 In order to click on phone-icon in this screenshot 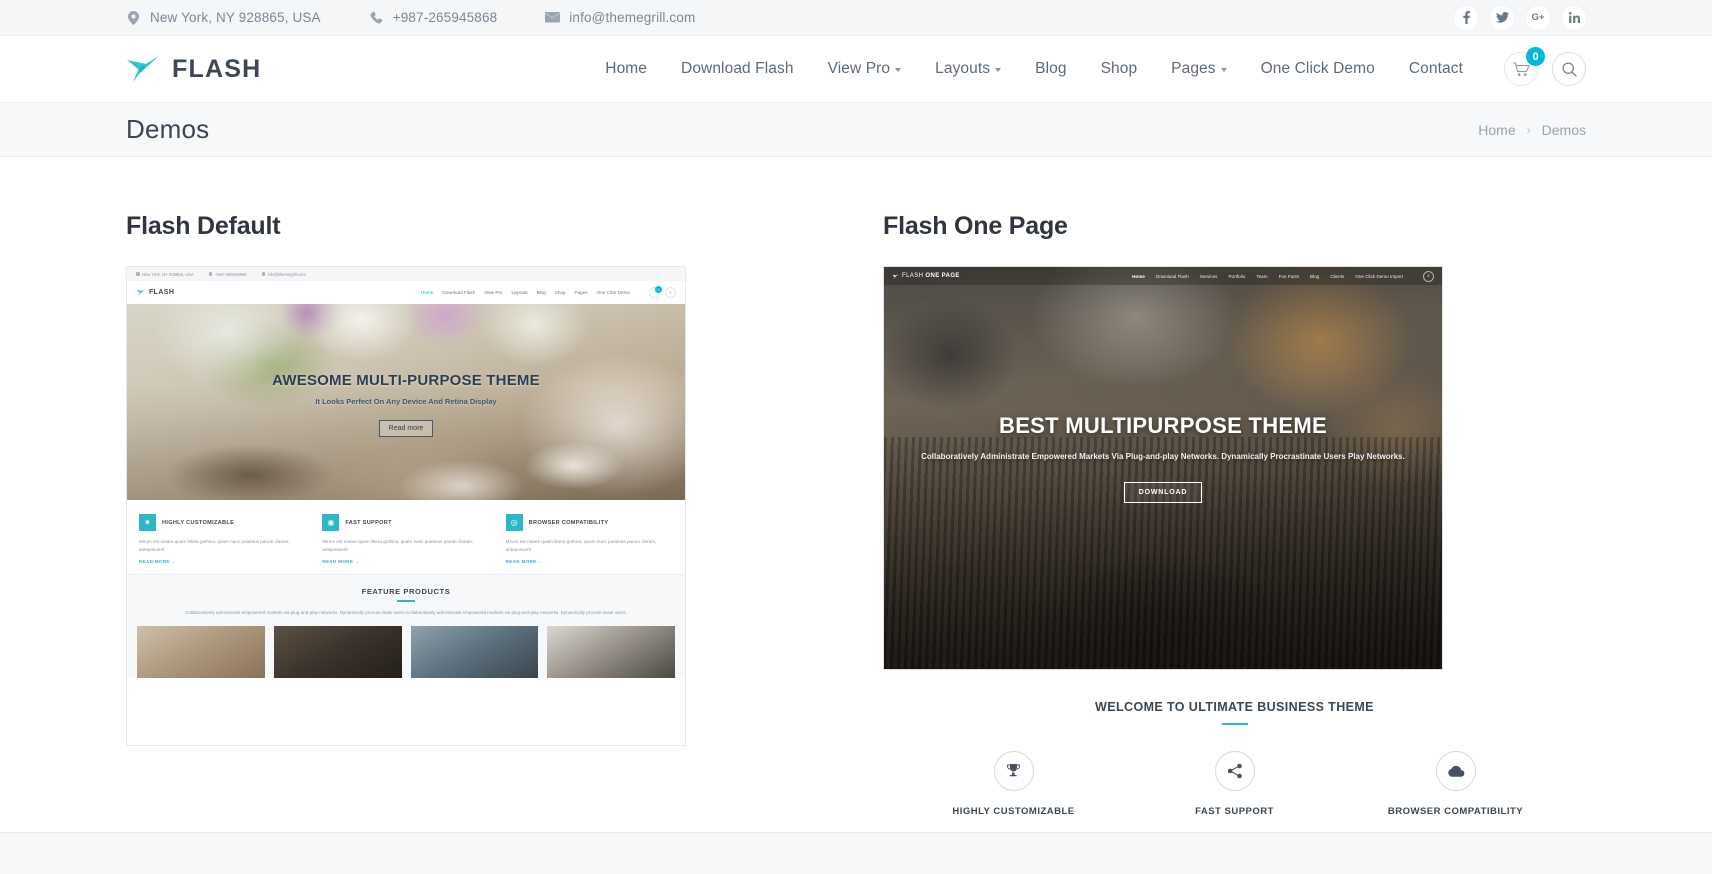, I will do `click(376, 17)`.